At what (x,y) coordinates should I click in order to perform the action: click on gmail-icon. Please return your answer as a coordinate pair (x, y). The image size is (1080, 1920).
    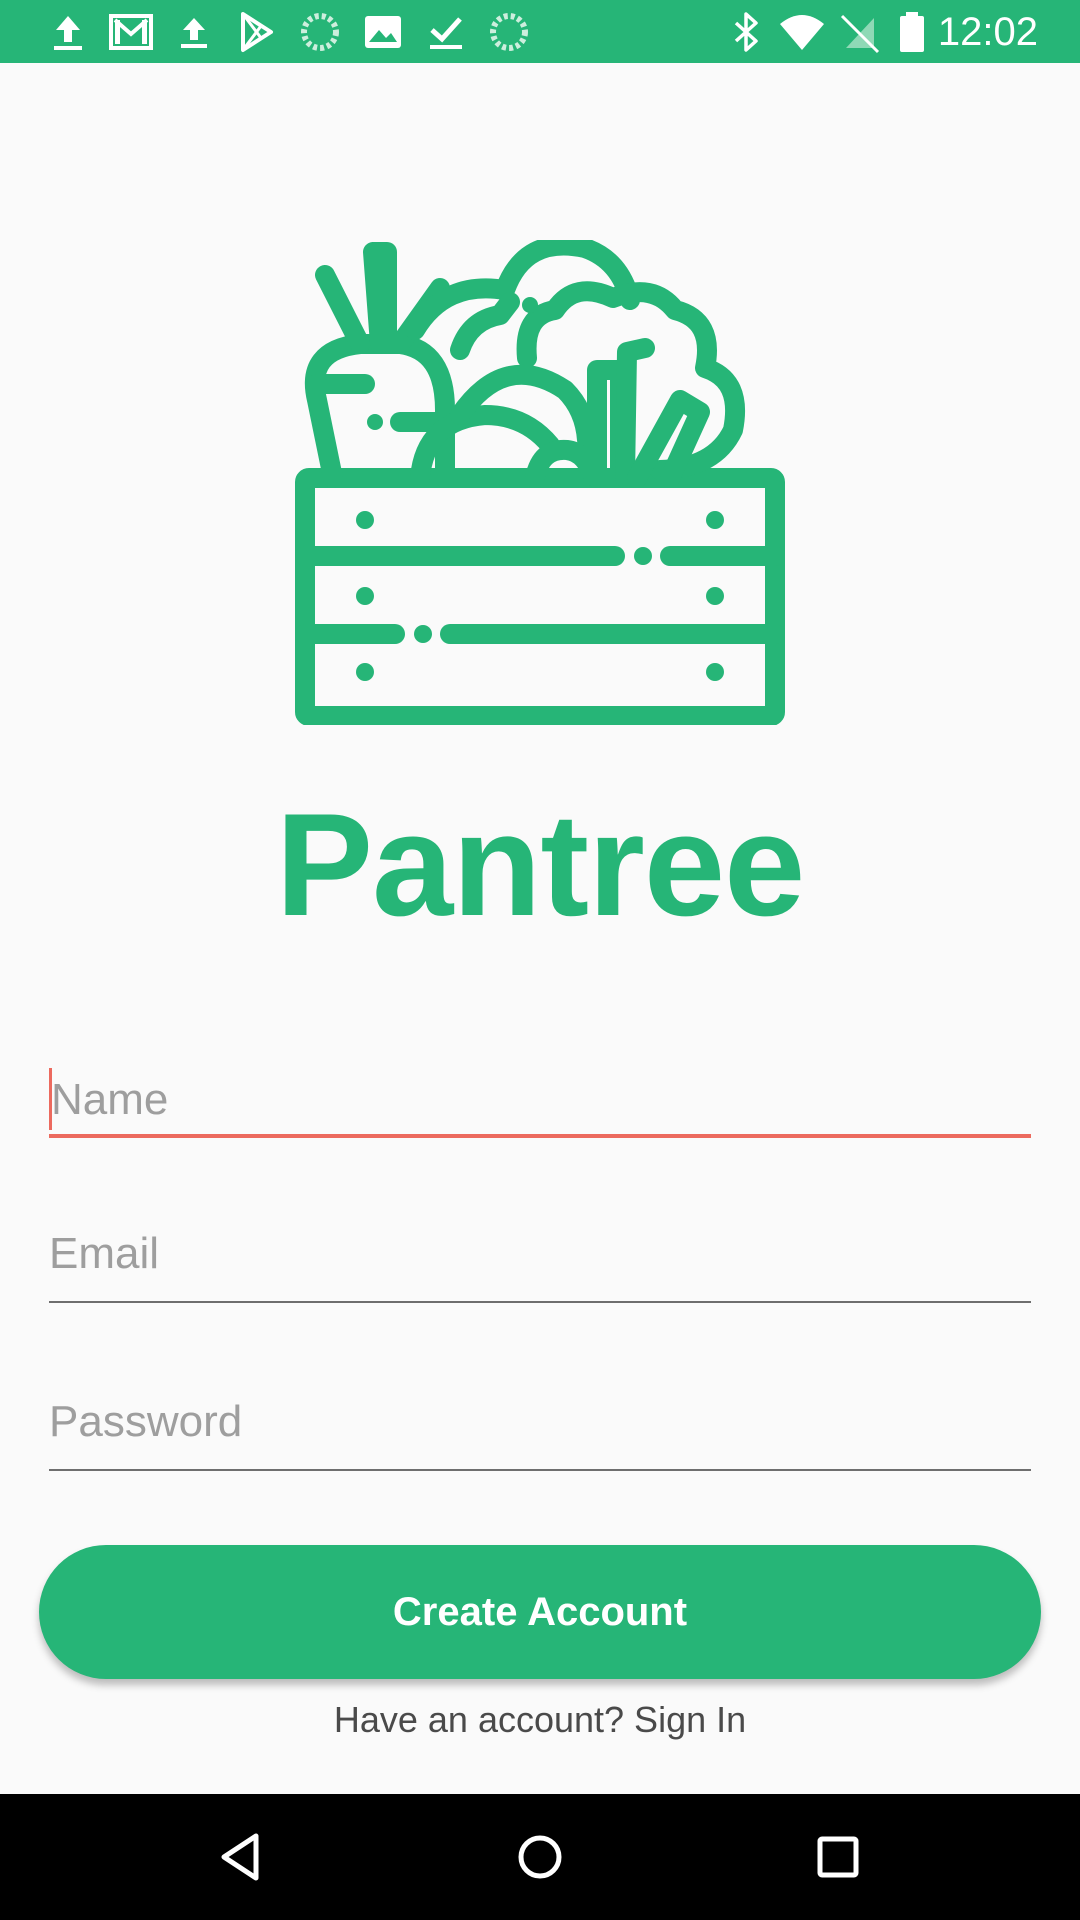
    Looking at the image, I should click on (131, 32).